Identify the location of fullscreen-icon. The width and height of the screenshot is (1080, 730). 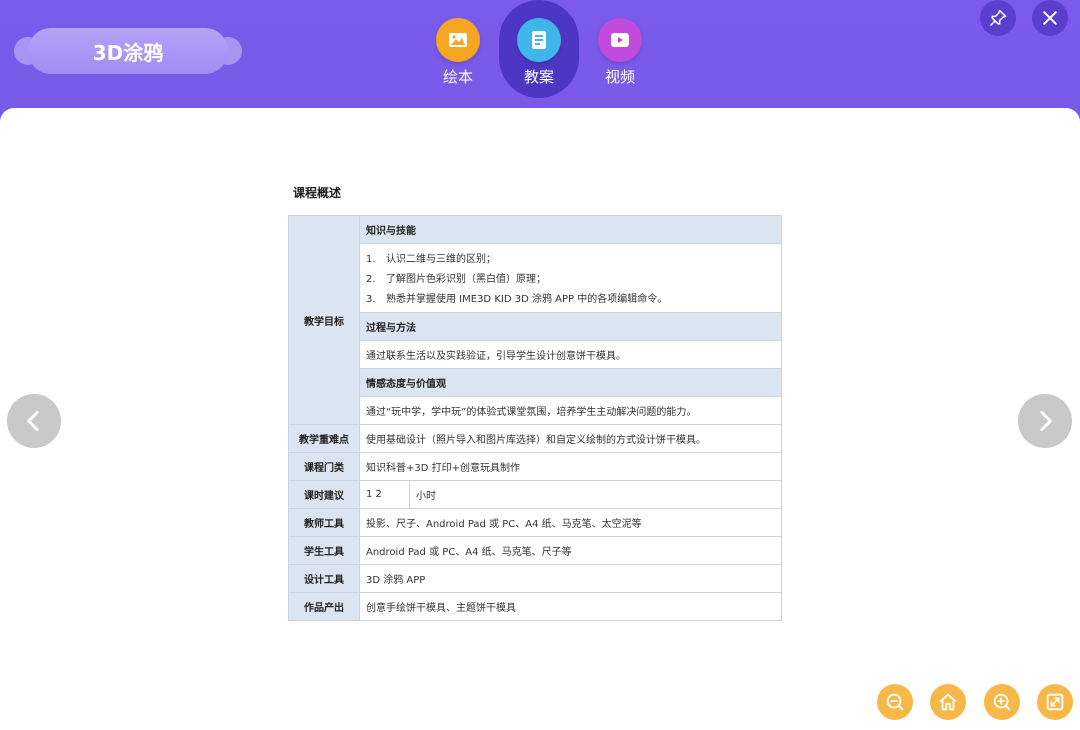
(1055, 702).